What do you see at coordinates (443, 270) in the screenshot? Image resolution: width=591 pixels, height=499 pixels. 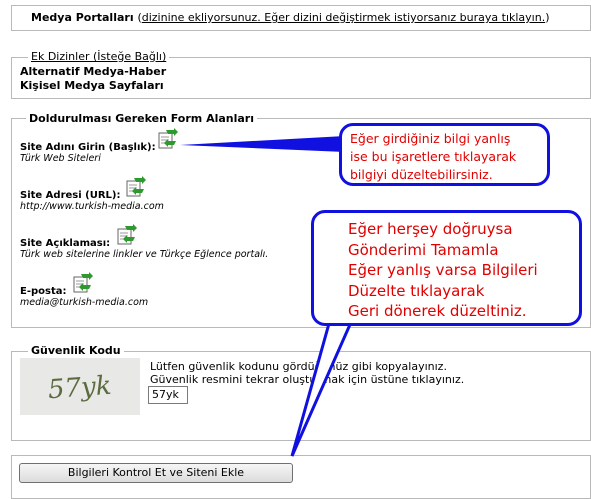 I see `submit-hint-line-3: Eğer yanlış varsa Bilgileri` at bounding box center [443, 270].